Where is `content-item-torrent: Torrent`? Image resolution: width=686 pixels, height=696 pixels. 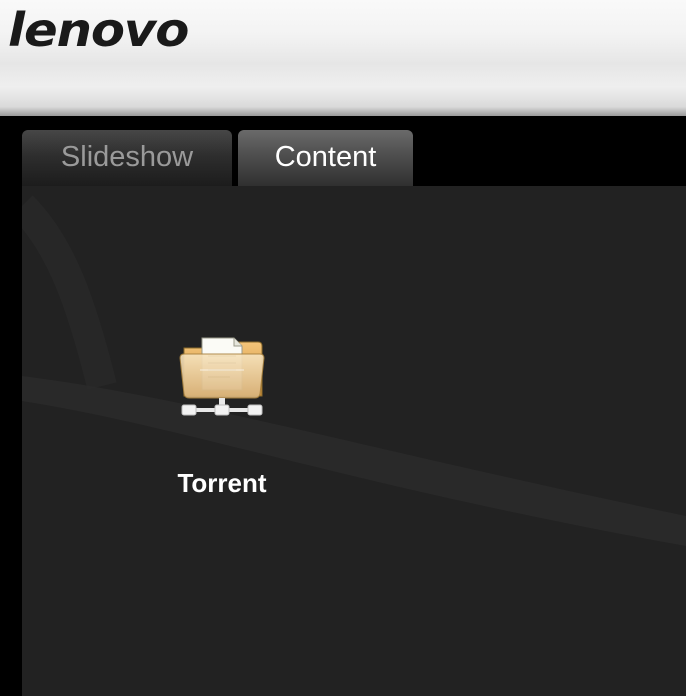 content-item-torrent: Torrent is located at coordinates (222, 421).